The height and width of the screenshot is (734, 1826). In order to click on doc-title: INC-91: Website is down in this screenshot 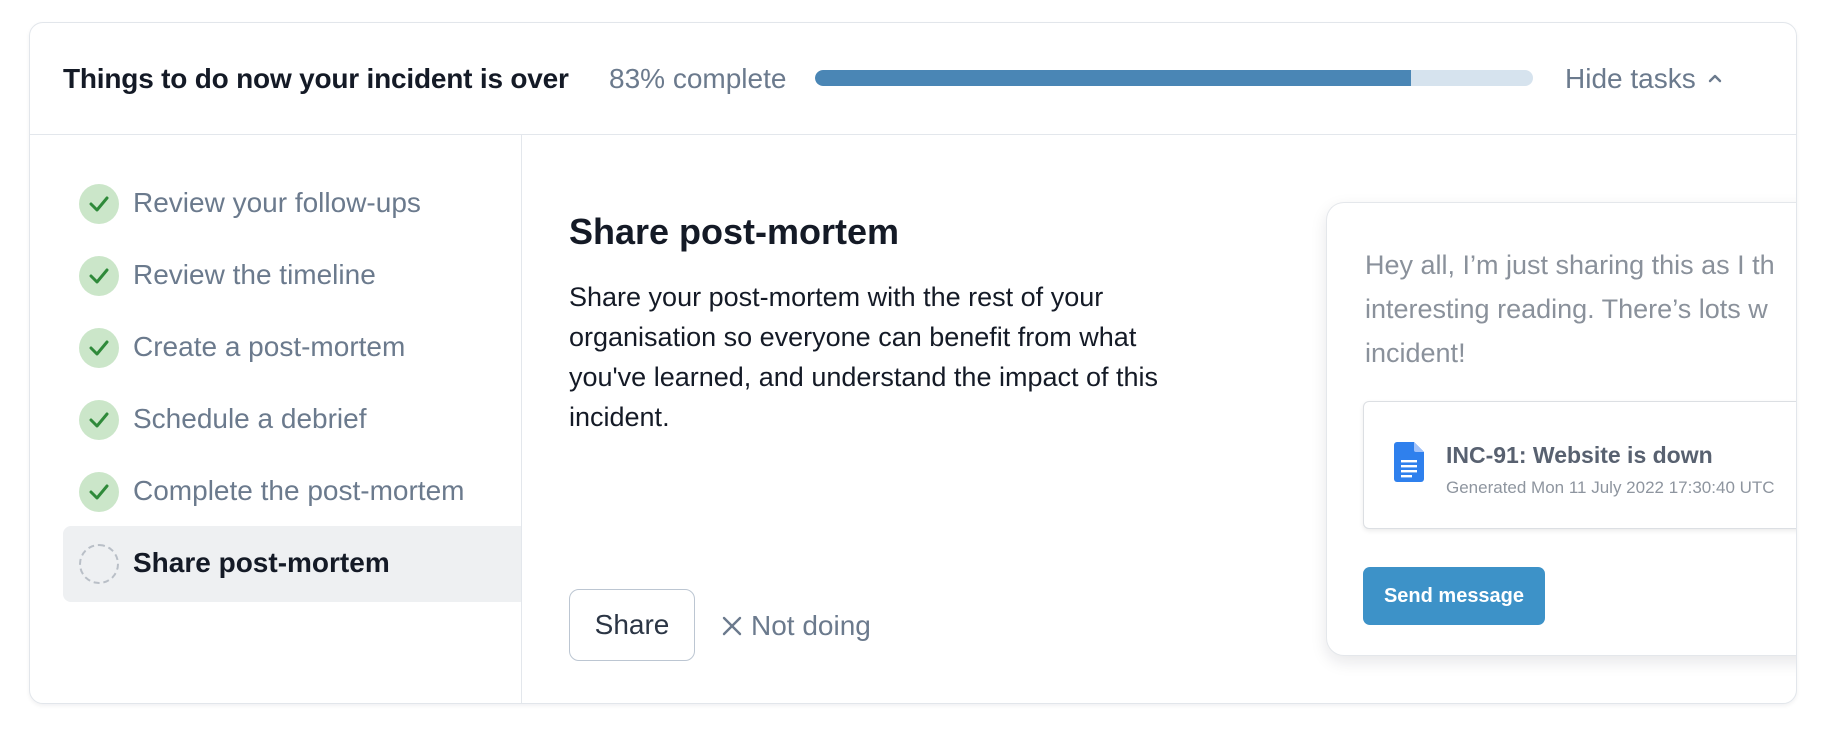, I will do `click(1579, 455)`.